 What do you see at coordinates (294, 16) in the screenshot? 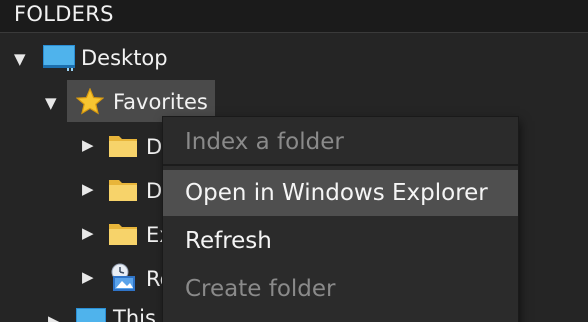
I see `folders-header: FOLDERS` at bounding box center [294, 16].